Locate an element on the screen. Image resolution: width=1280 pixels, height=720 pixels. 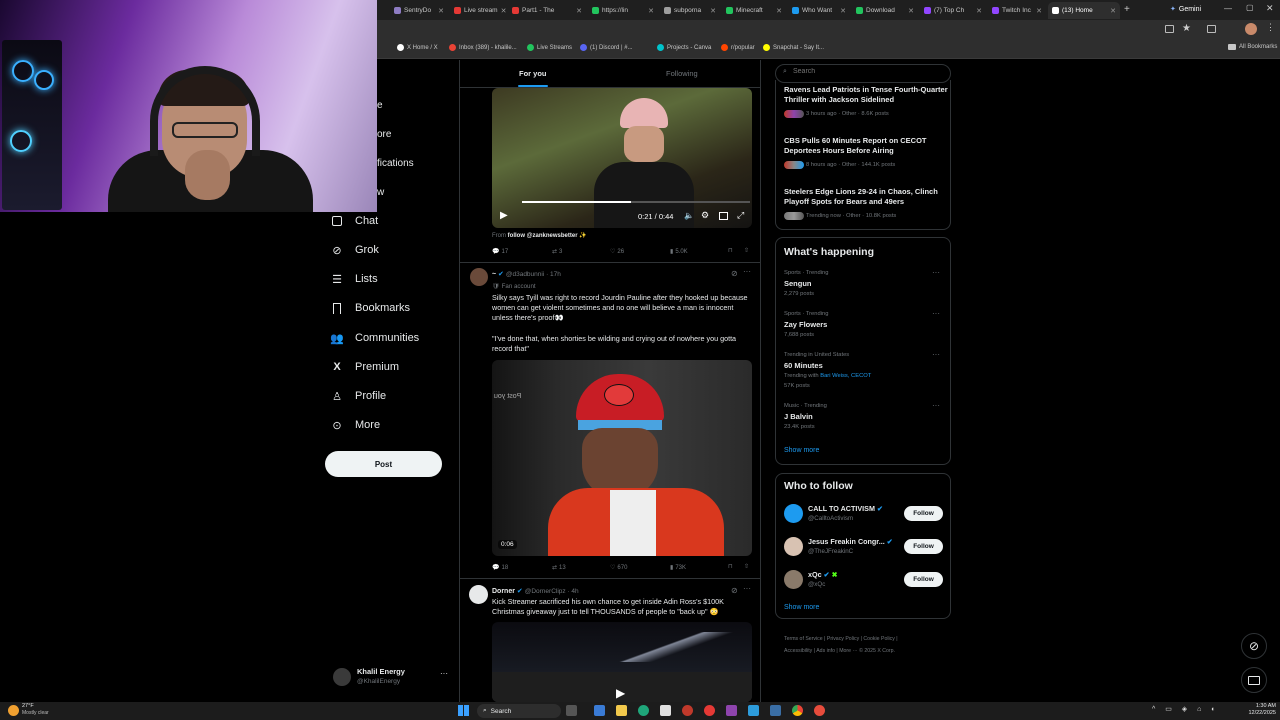
screen-share-icon is located at coordinates (1169, 29).